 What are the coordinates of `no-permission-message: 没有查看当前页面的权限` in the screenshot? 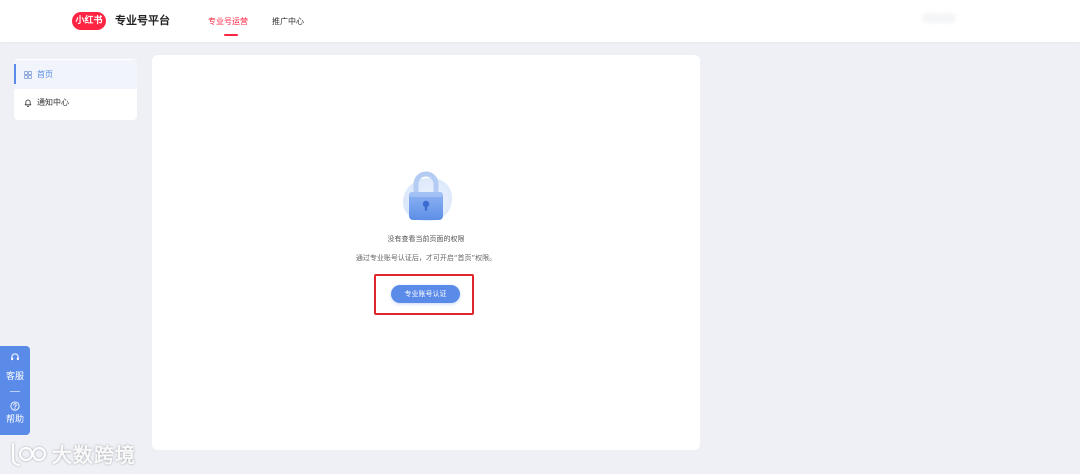 It's located at (426, 239).